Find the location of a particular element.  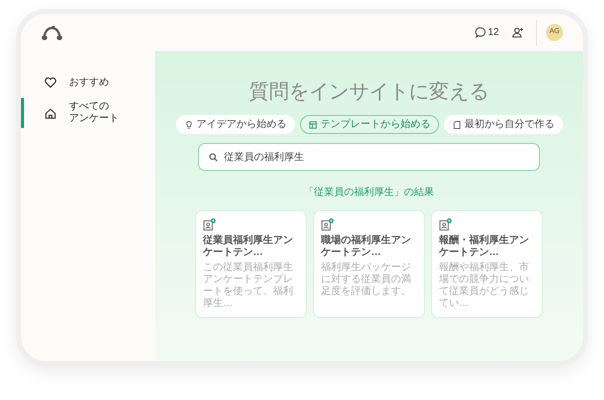

page-title: 質問をインサイトに変える is located at coordinates (369, 92).